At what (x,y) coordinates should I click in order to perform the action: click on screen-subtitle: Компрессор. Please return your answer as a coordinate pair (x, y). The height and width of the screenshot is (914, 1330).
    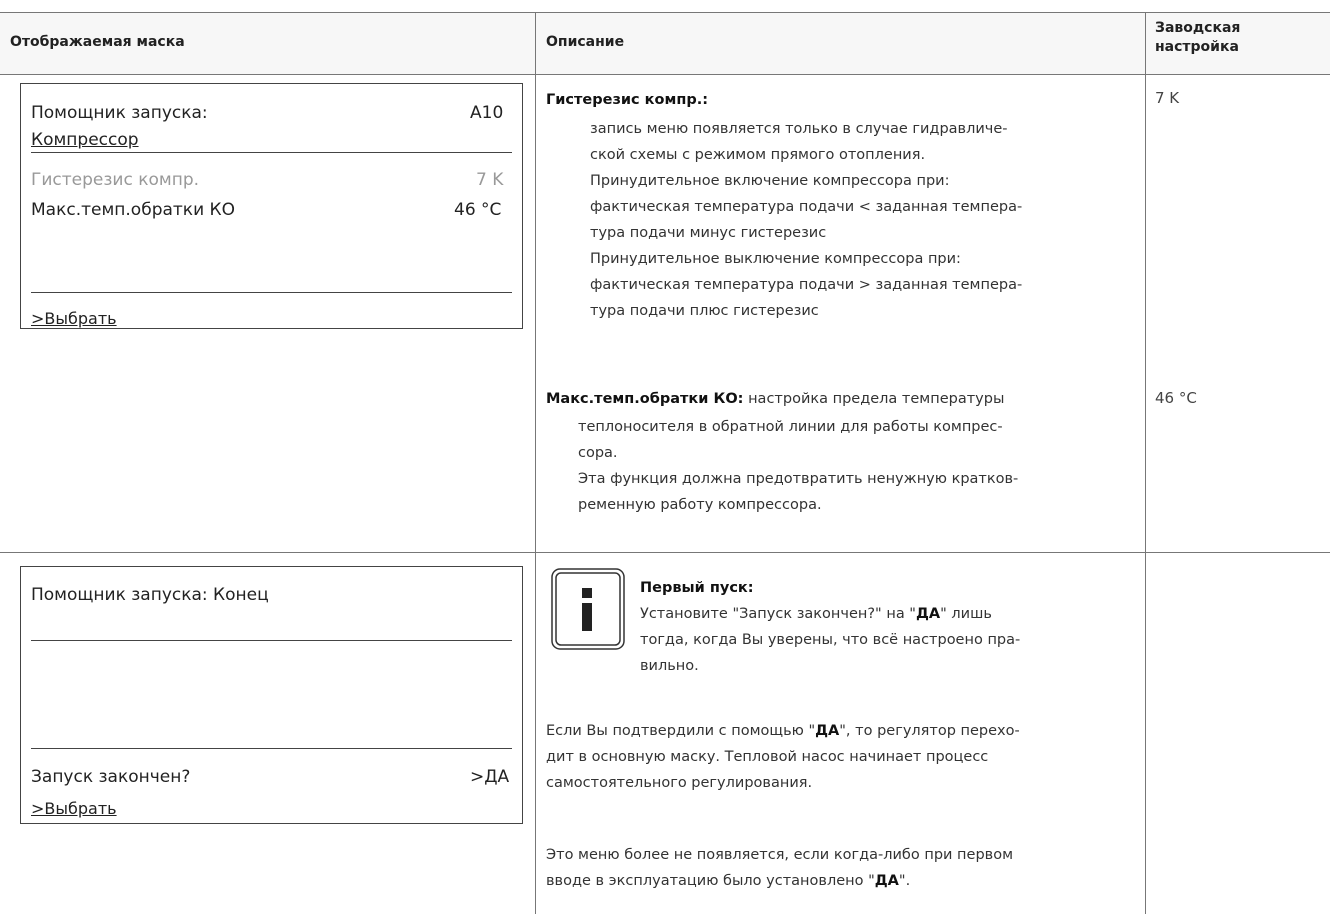
    Looking at the image, I should click on (85, 140).